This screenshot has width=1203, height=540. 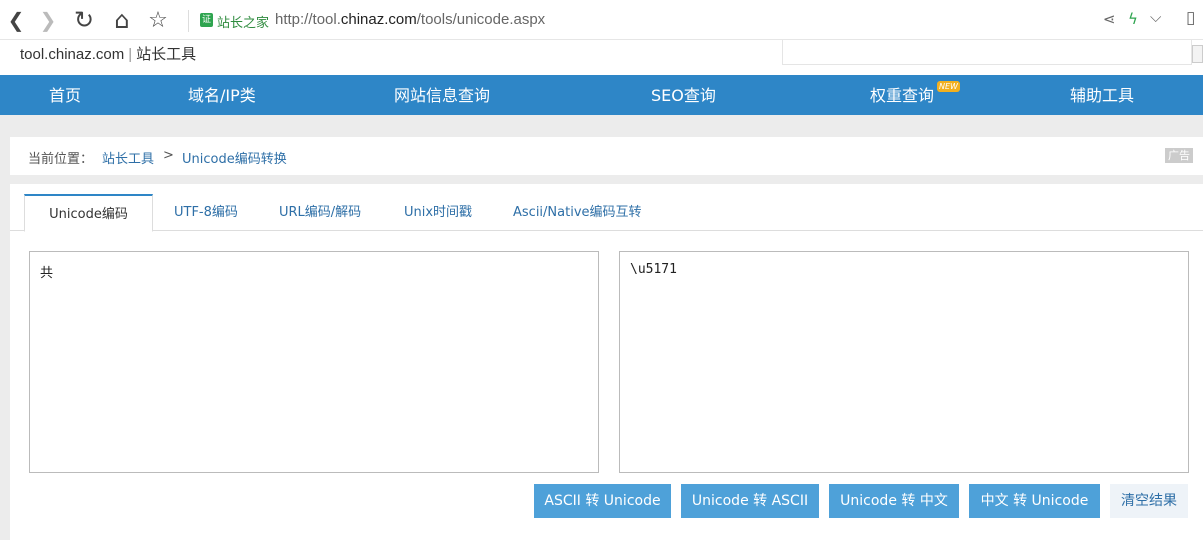 I want to click on dropdown-icon: ⌵, so click(x=1155, y=17).